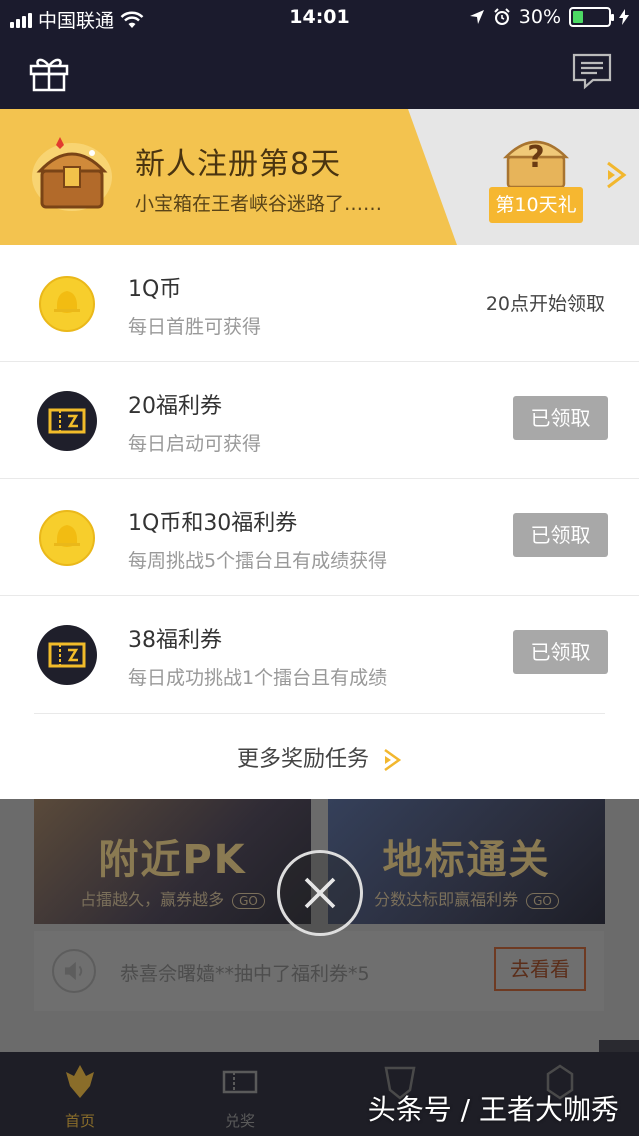 This screenshot has height=1136, width=639. I want to click on reward-desc: 每日首胜可获得, so click(195, 327).